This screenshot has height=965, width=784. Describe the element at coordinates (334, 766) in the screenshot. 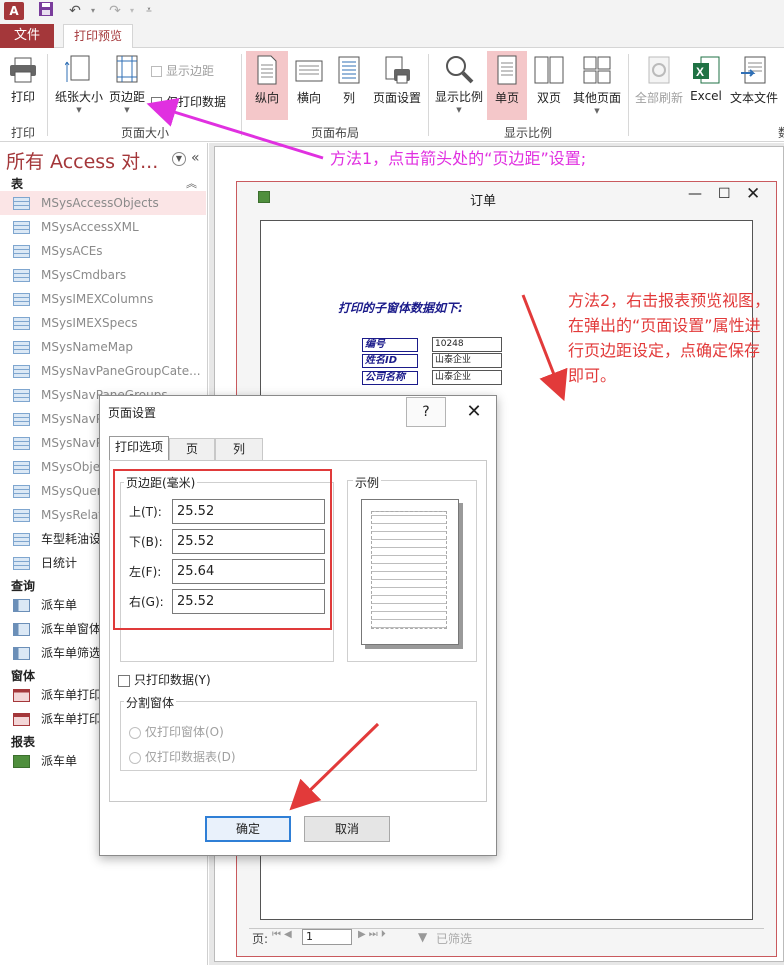

I see `arrow-to-ok-button` at that location.